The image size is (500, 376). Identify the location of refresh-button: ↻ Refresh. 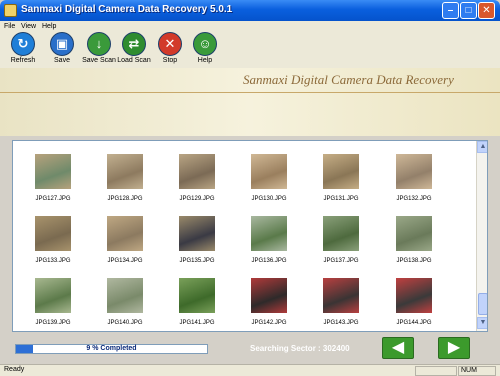
(23, 50).